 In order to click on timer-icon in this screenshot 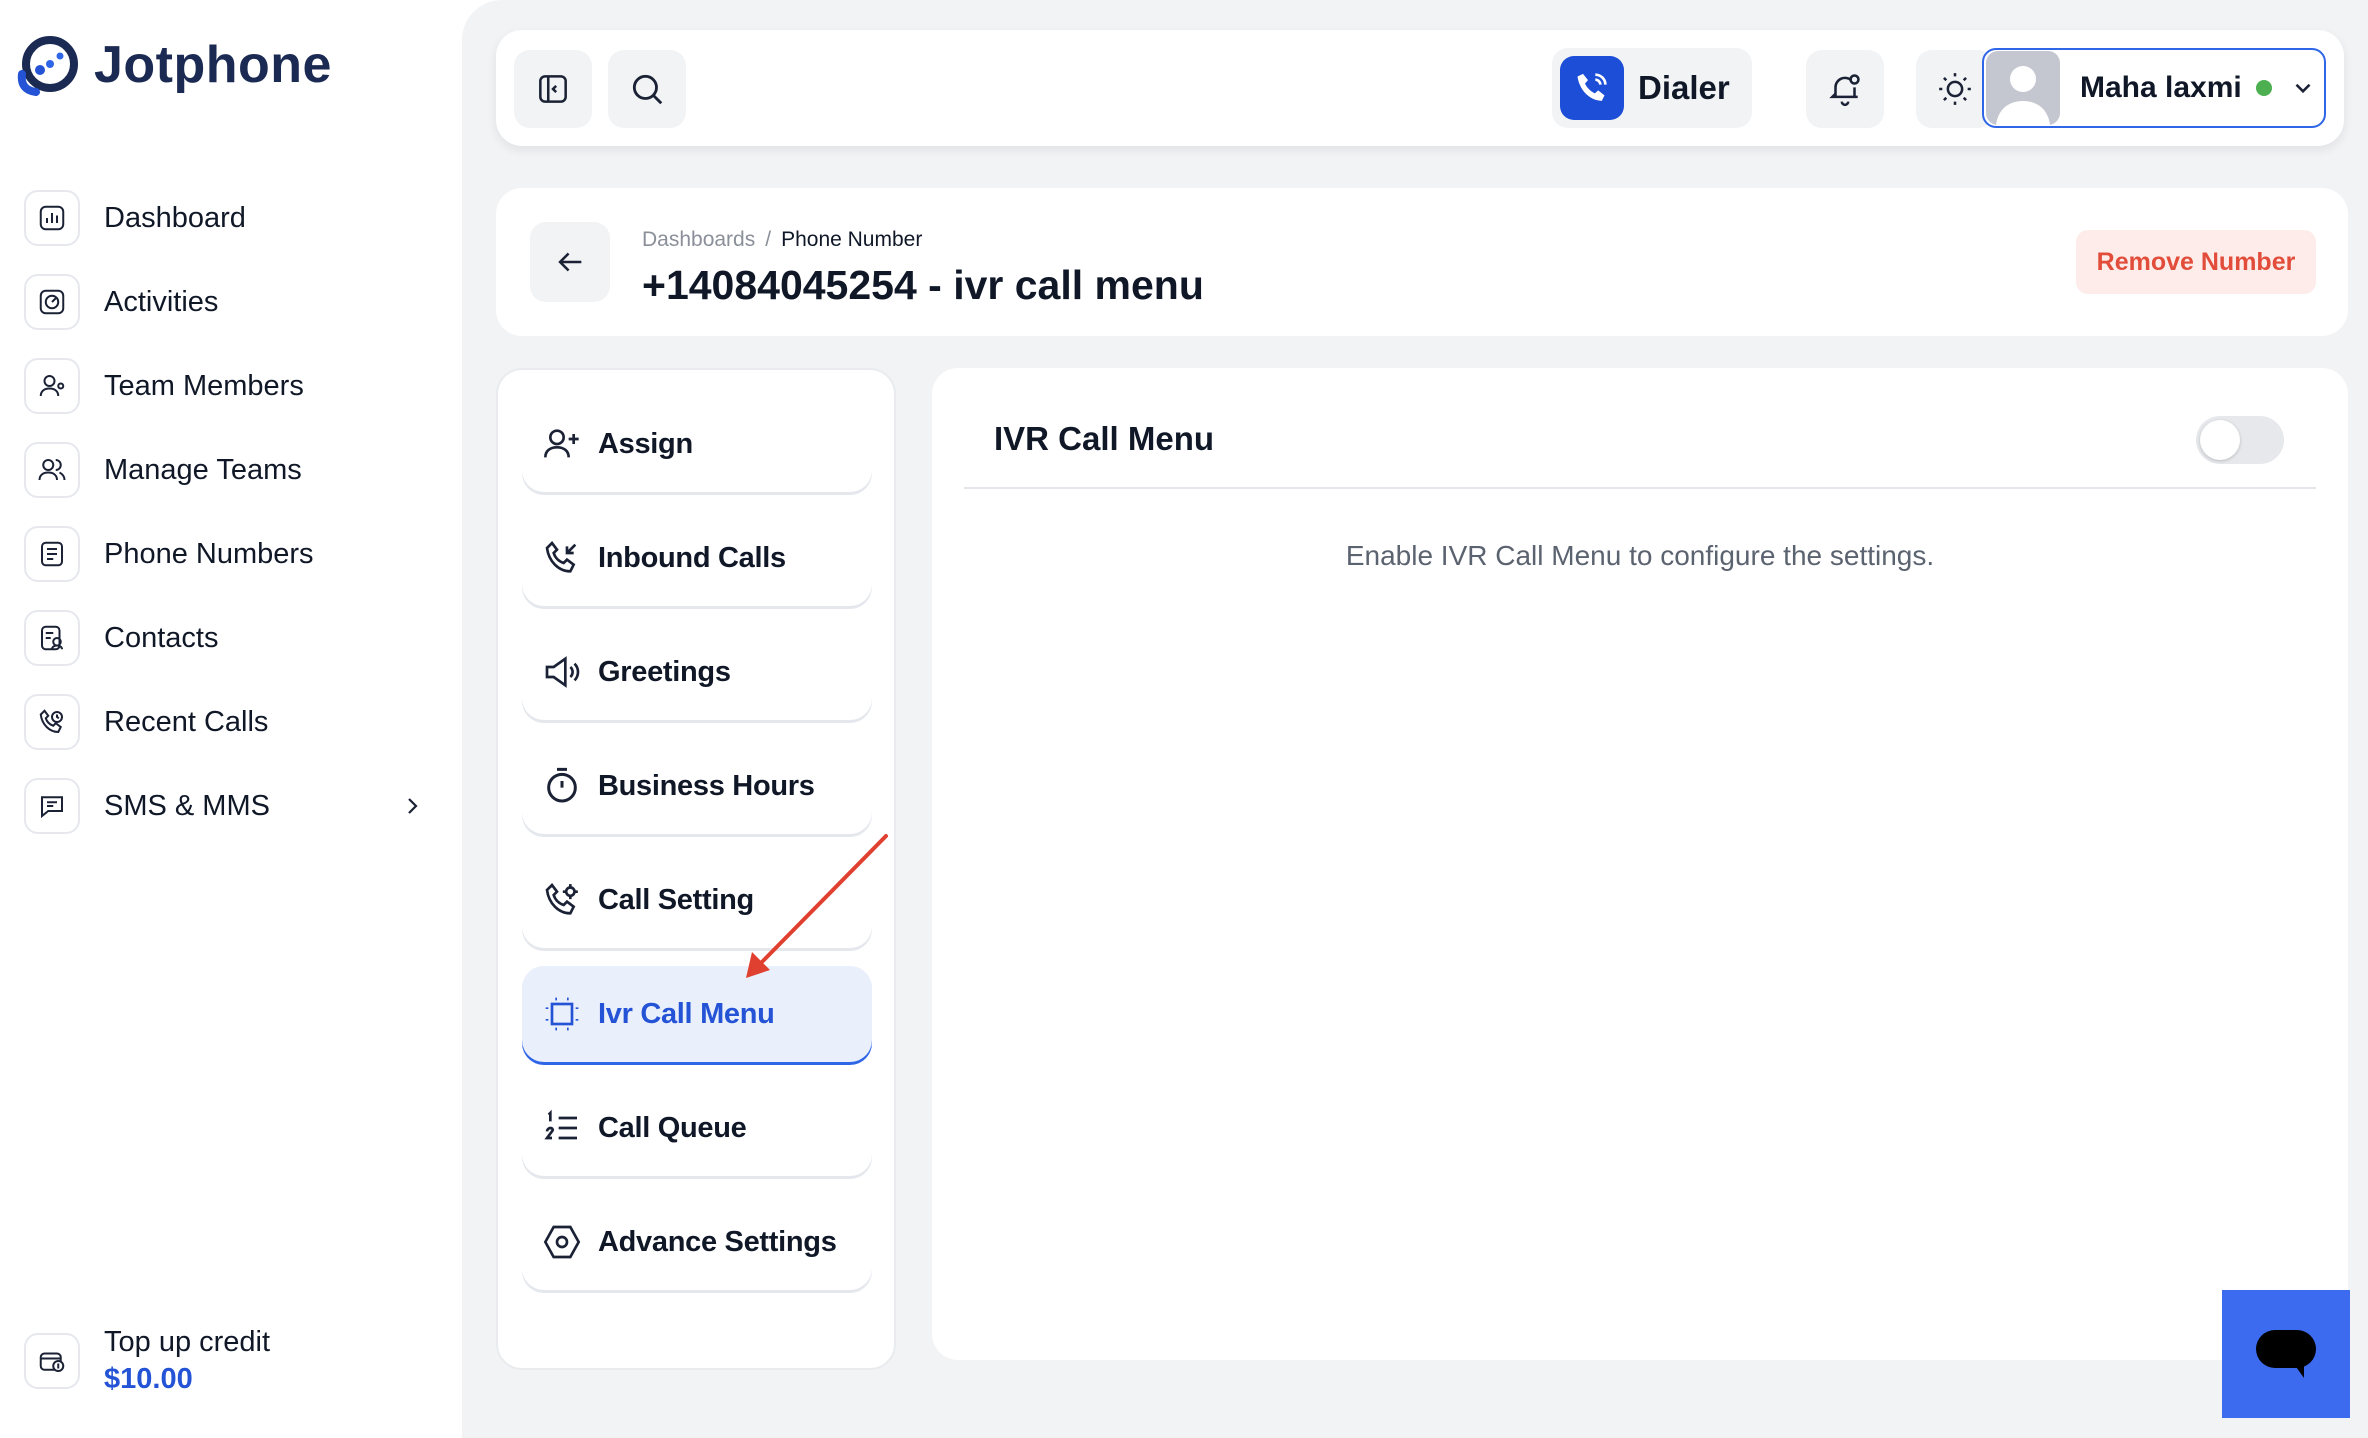, I will do `click(562, 785)`.